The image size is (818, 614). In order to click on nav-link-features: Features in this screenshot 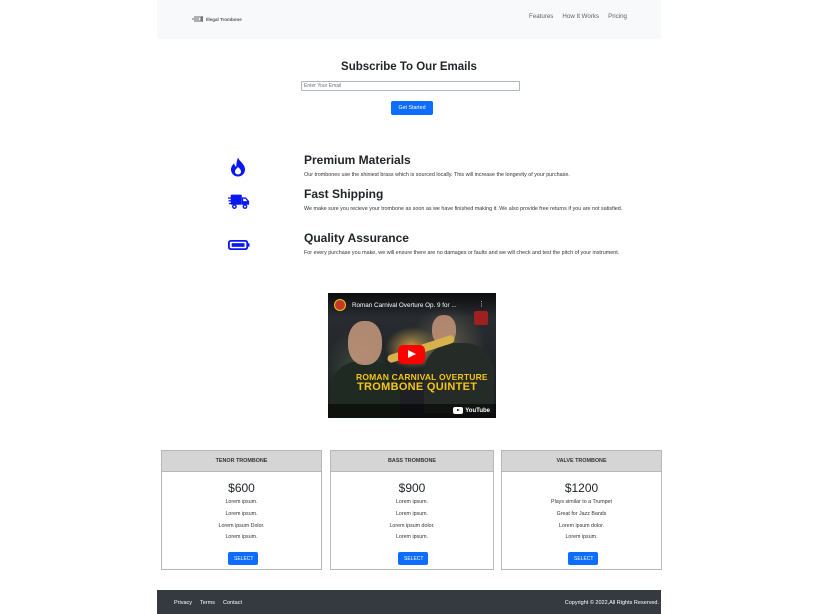, I will do `click(541, 16)`.